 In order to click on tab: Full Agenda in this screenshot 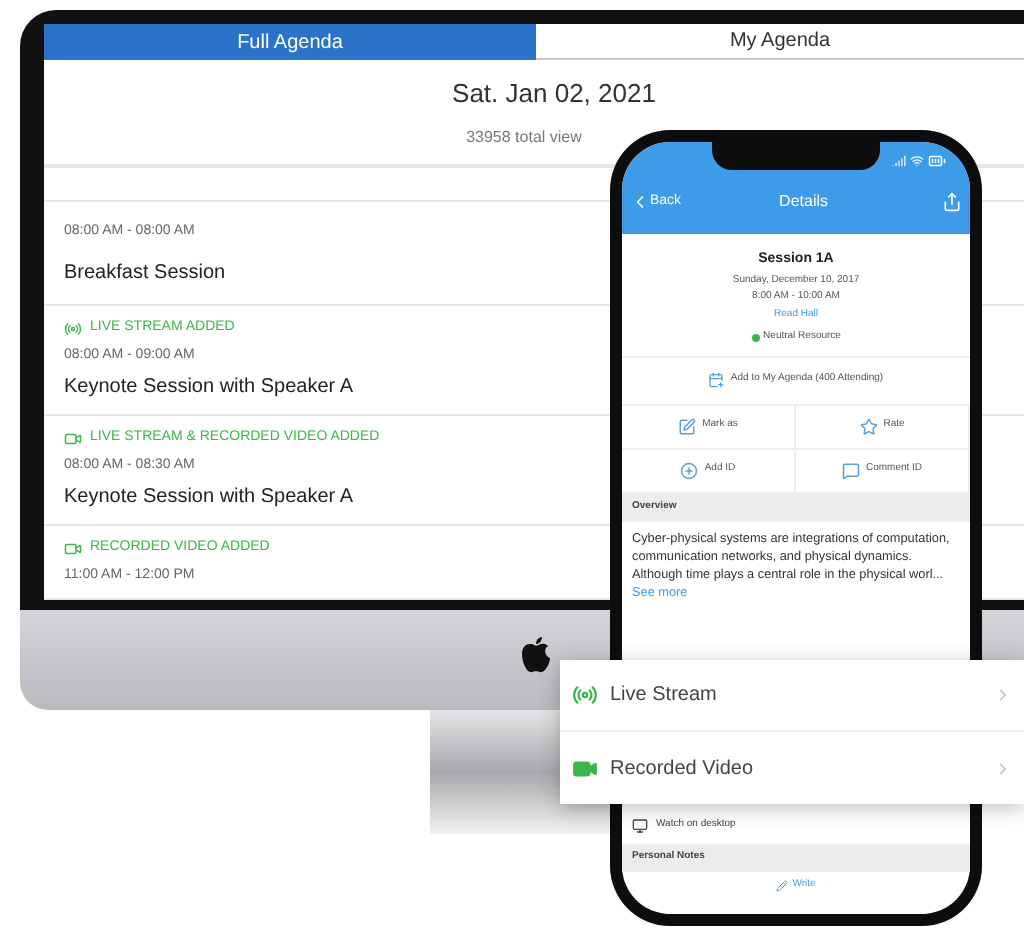, I will do `click(290, 42)`.